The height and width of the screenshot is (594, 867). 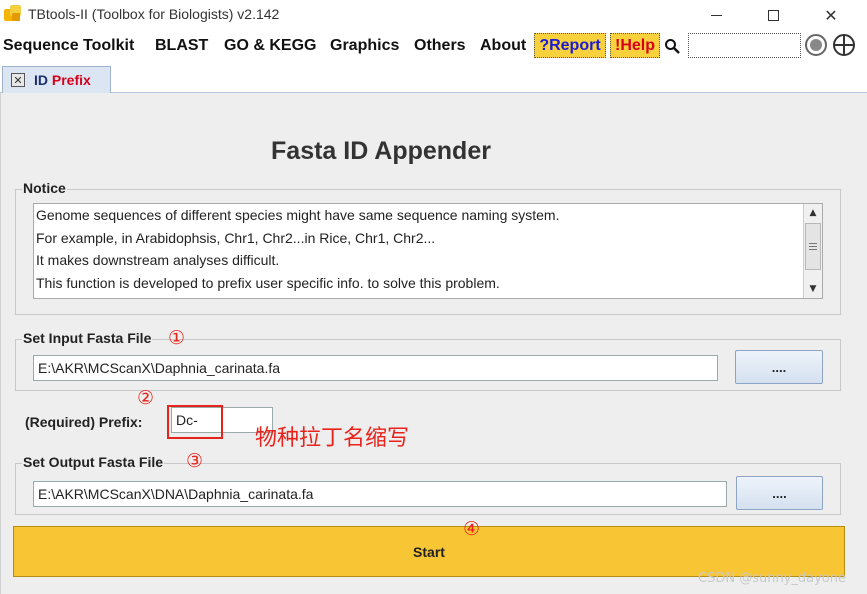 I want to click on annotation-marker-2: ②, so click(x=146, y=398).